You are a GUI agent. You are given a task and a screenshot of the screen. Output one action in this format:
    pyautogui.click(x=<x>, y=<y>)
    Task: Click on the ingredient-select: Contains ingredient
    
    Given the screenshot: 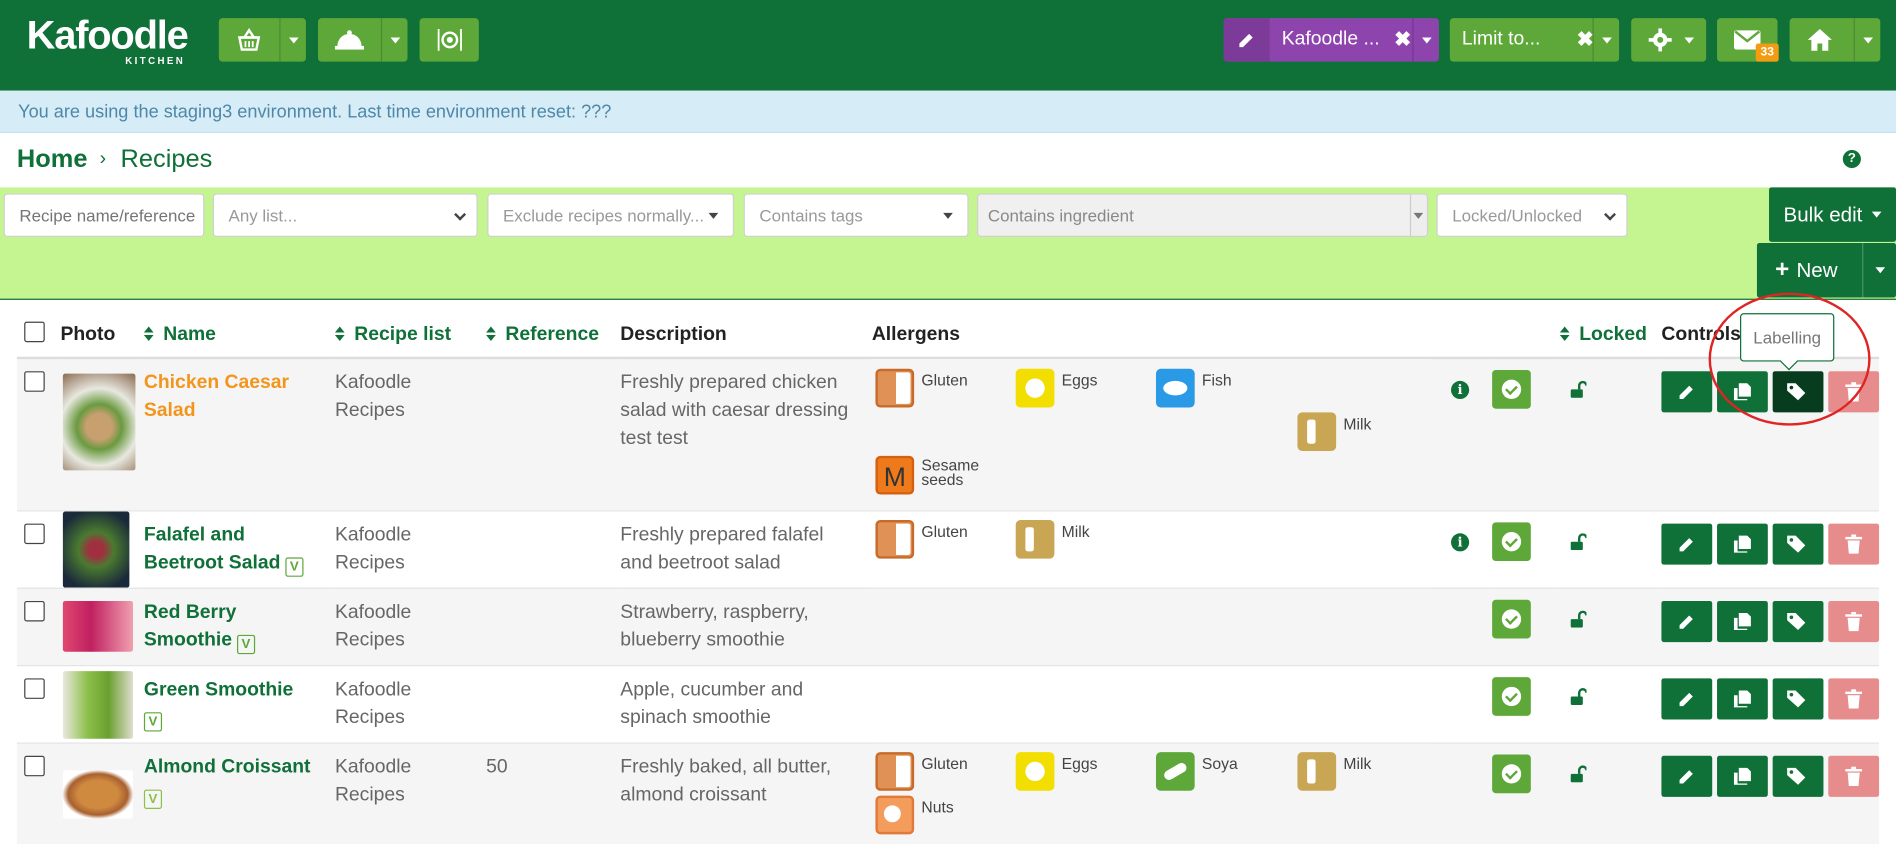 What is the action you would take?
    pyautogui.click(x=1203, y=215)
    